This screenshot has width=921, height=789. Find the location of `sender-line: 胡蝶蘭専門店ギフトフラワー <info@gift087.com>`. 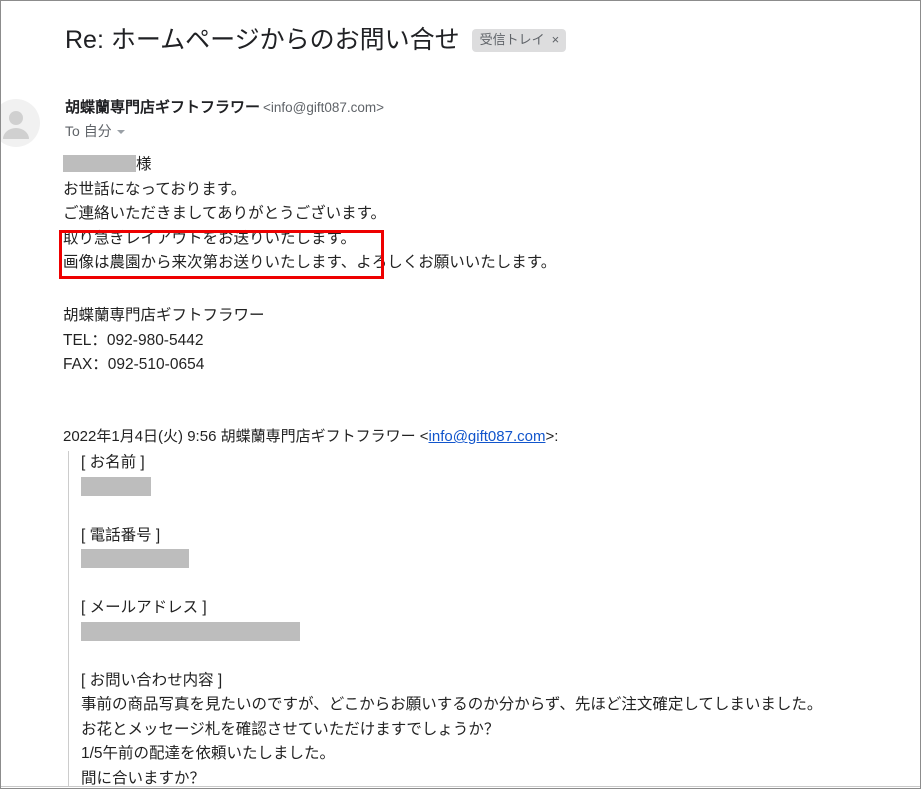

sender-line: 胡蝶蘭専門店ギフトフラワー <info@gift087.com> is located at coordinates (224, 108).